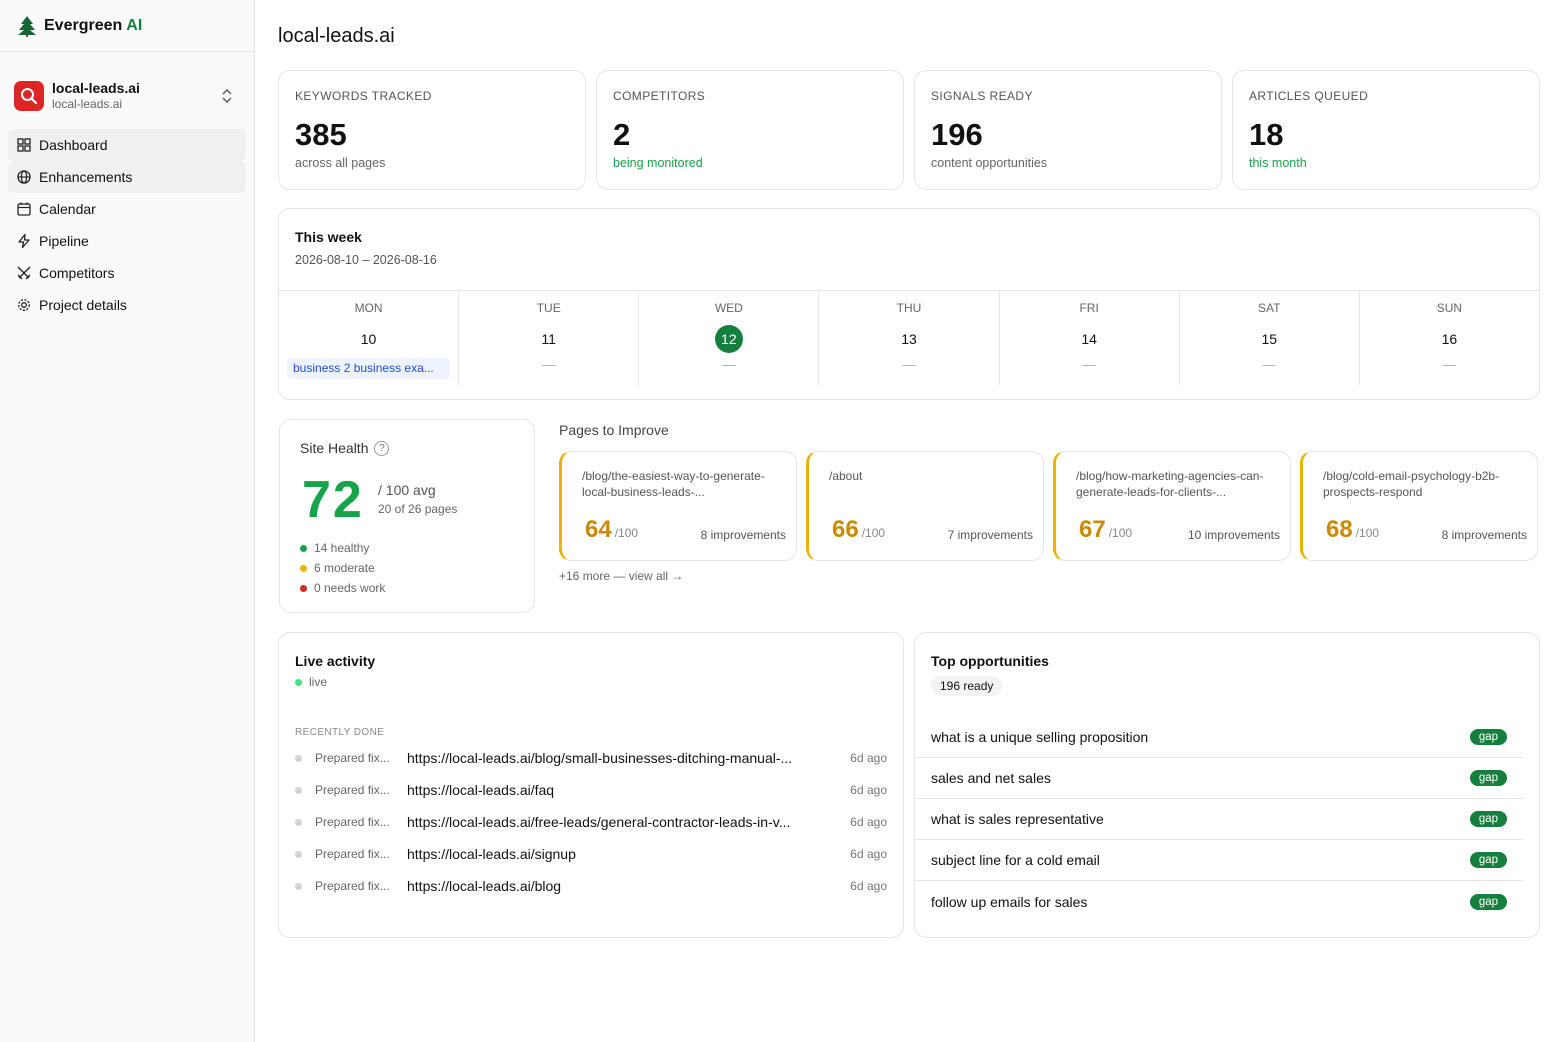  What do you see at coordinates (957, 134) in the screenshot?
I see `stat-value: 196` at bounding box center [957, 134].